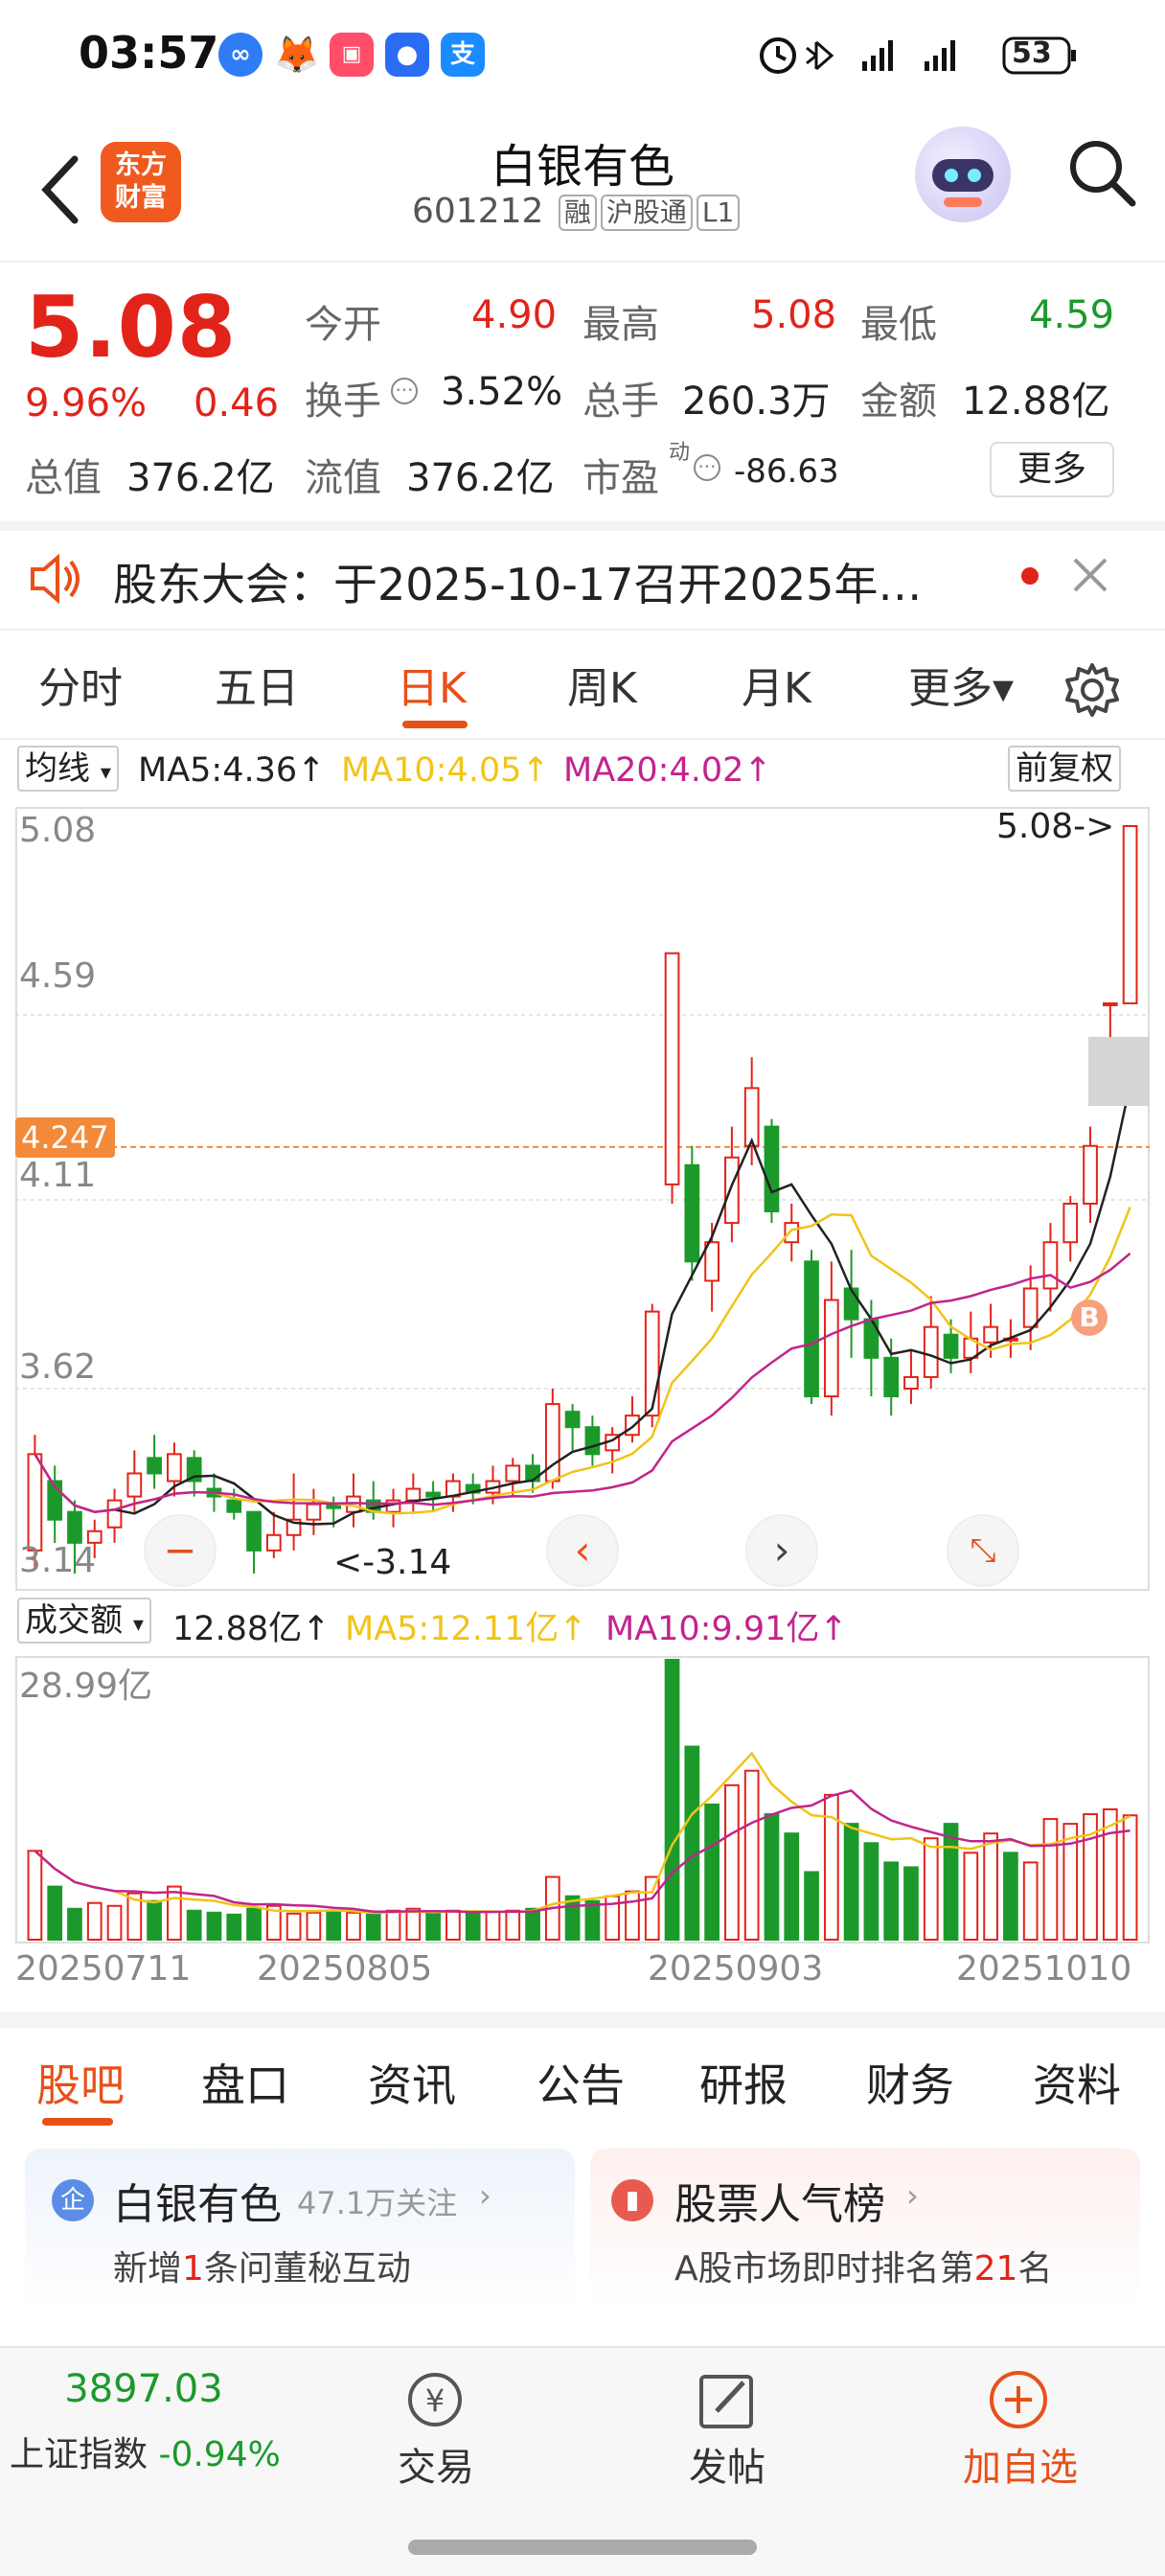  What do you see at coordinates (245, 2082) in the screenshot?
I see `tab-pankou: 盘口` at bounding box center [245, 2082].